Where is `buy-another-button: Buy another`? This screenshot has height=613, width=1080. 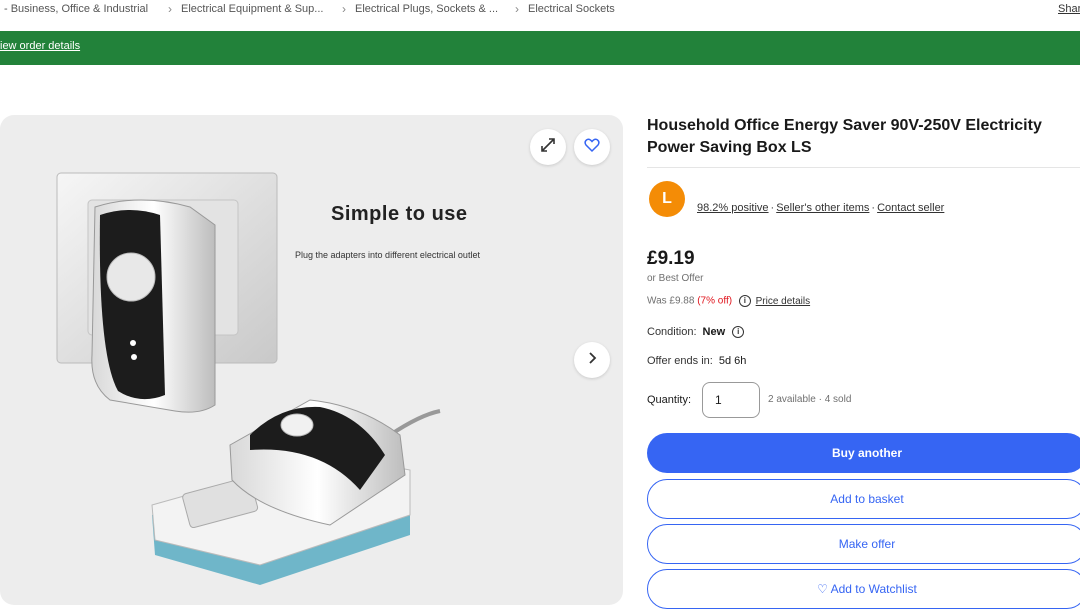
buy-another-button: Buy another is located at coordinates (863, 453).